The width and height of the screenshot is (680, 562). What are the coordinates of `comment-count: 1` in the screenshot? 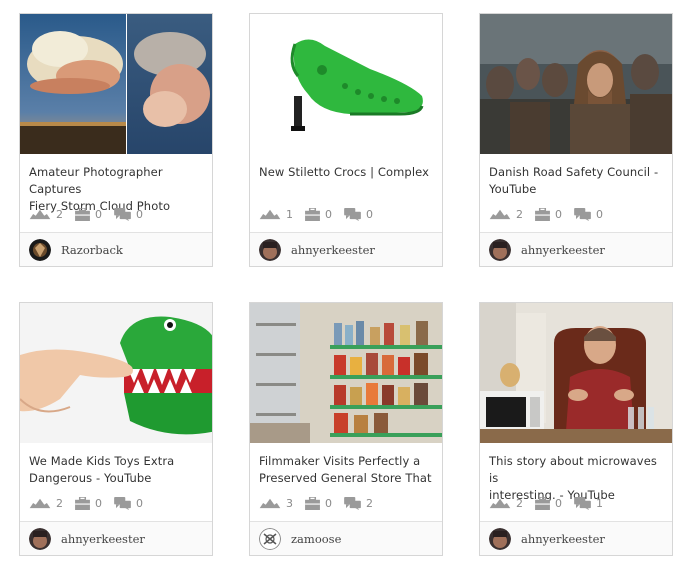 It's located at (599, 503).